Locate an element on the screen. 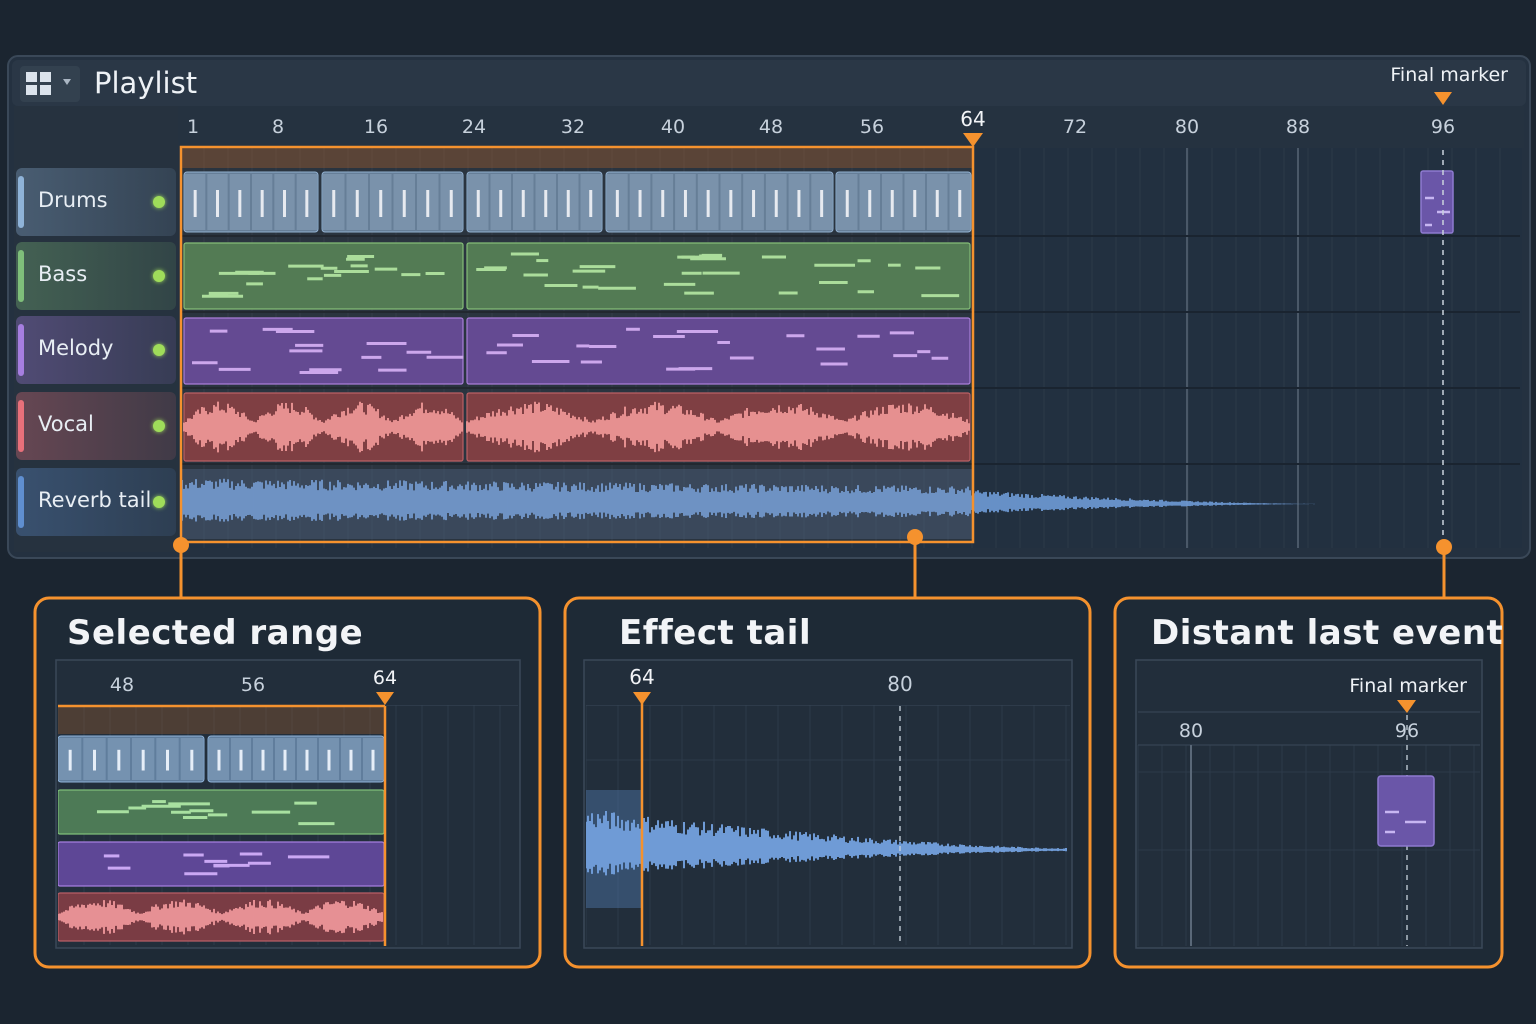 This screenshot has height=1024, width=1536. ruler-label: 88 is located at coordinates (1298, 127).